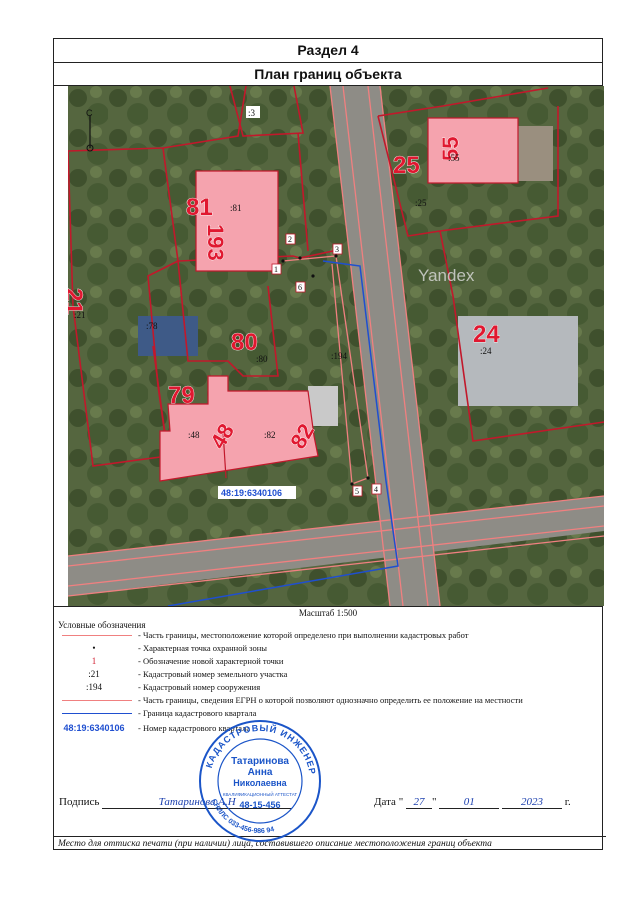 The width and height of the screenshot is (640, 905). Describe the element at coordinates (454, 158) in the screenshot. I see `cad-label-55: :55` at that location.